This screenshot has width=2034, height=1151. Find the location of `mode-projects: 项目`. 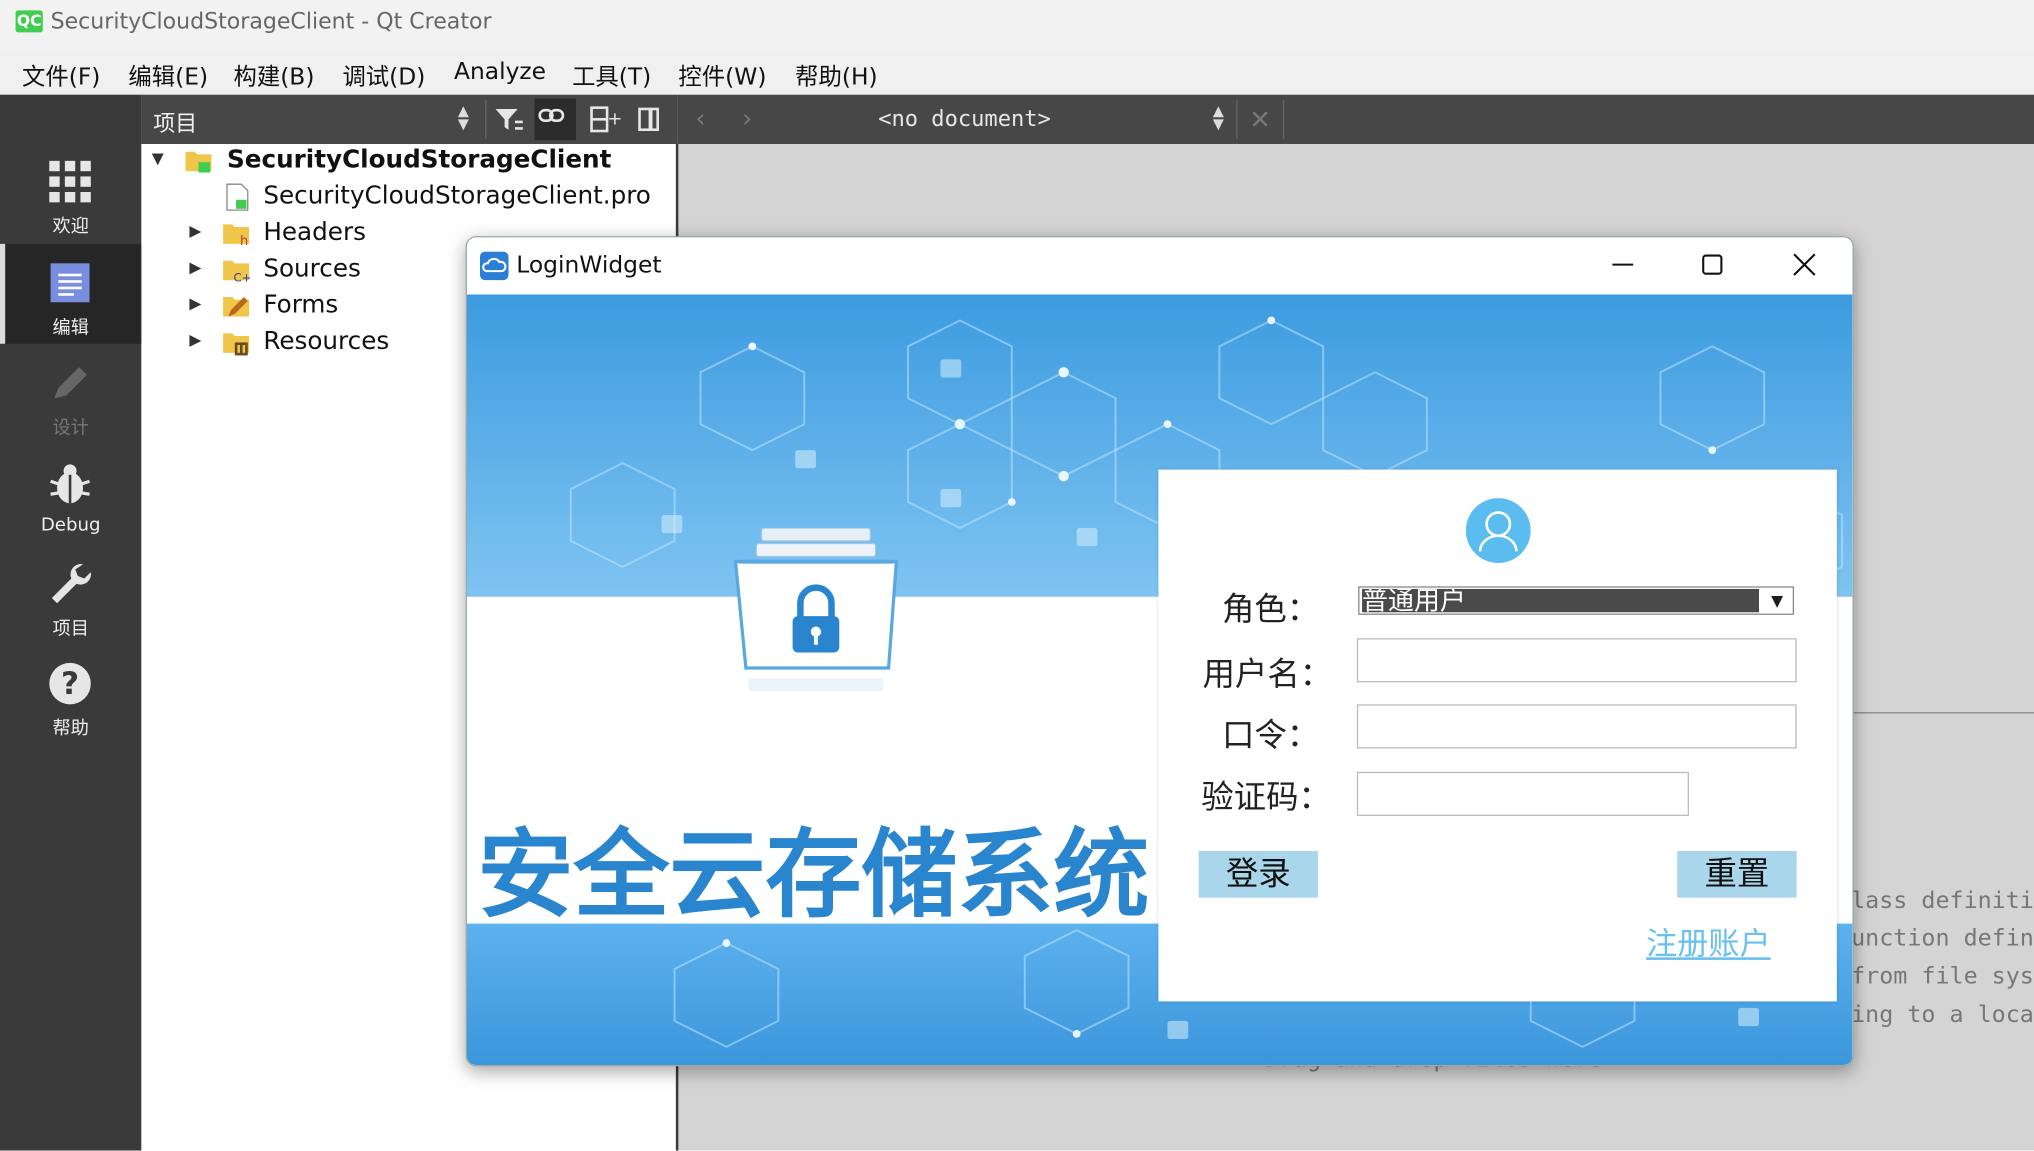

mode-projects: 项目 is located at coordinates (70, 595).